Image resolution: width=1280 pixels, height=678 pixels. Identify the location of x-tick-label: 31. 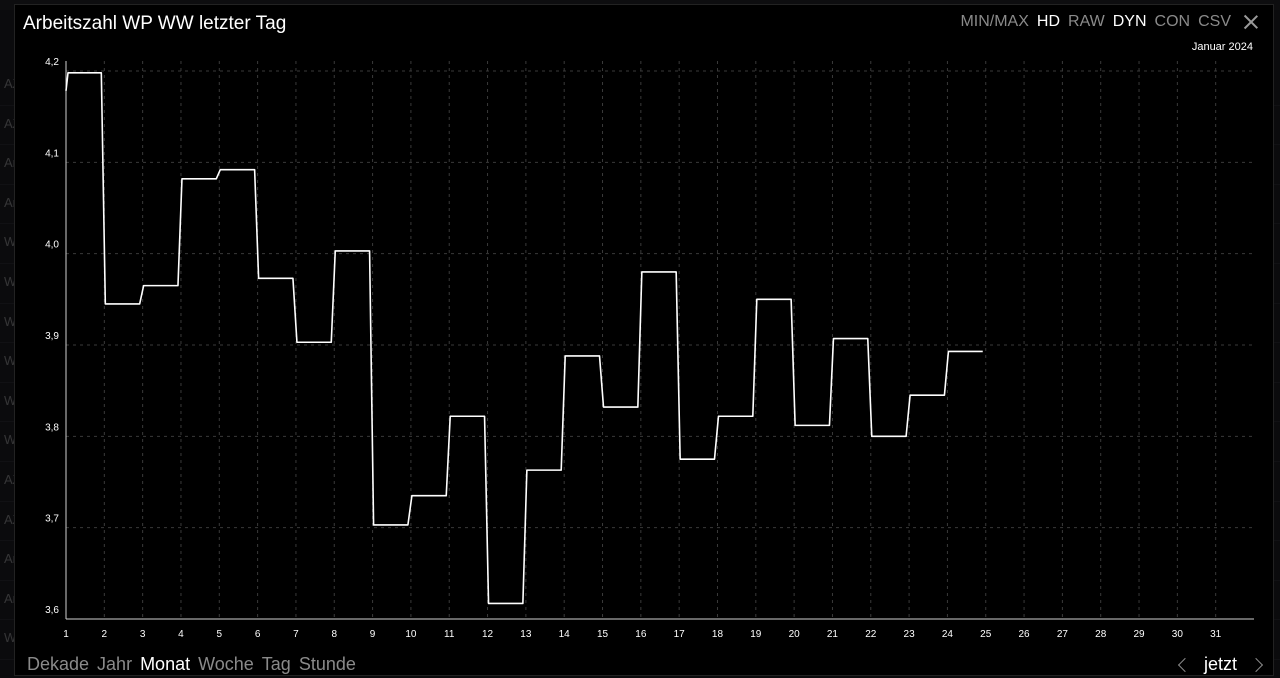
(1216, 634).